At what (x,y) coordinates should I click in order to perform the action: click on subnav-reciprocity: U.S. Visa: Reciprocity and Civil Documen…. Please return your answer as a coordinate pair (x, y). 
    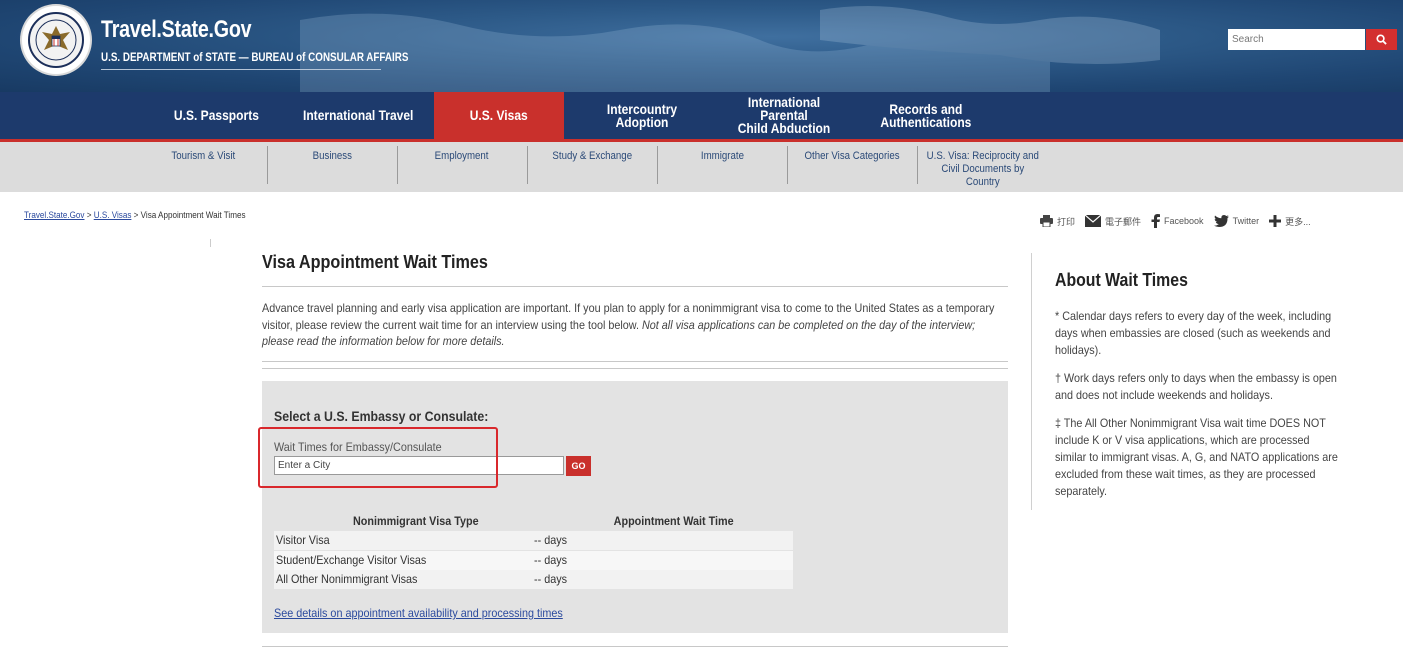
    Looking at the image, I should click on (983, 165).